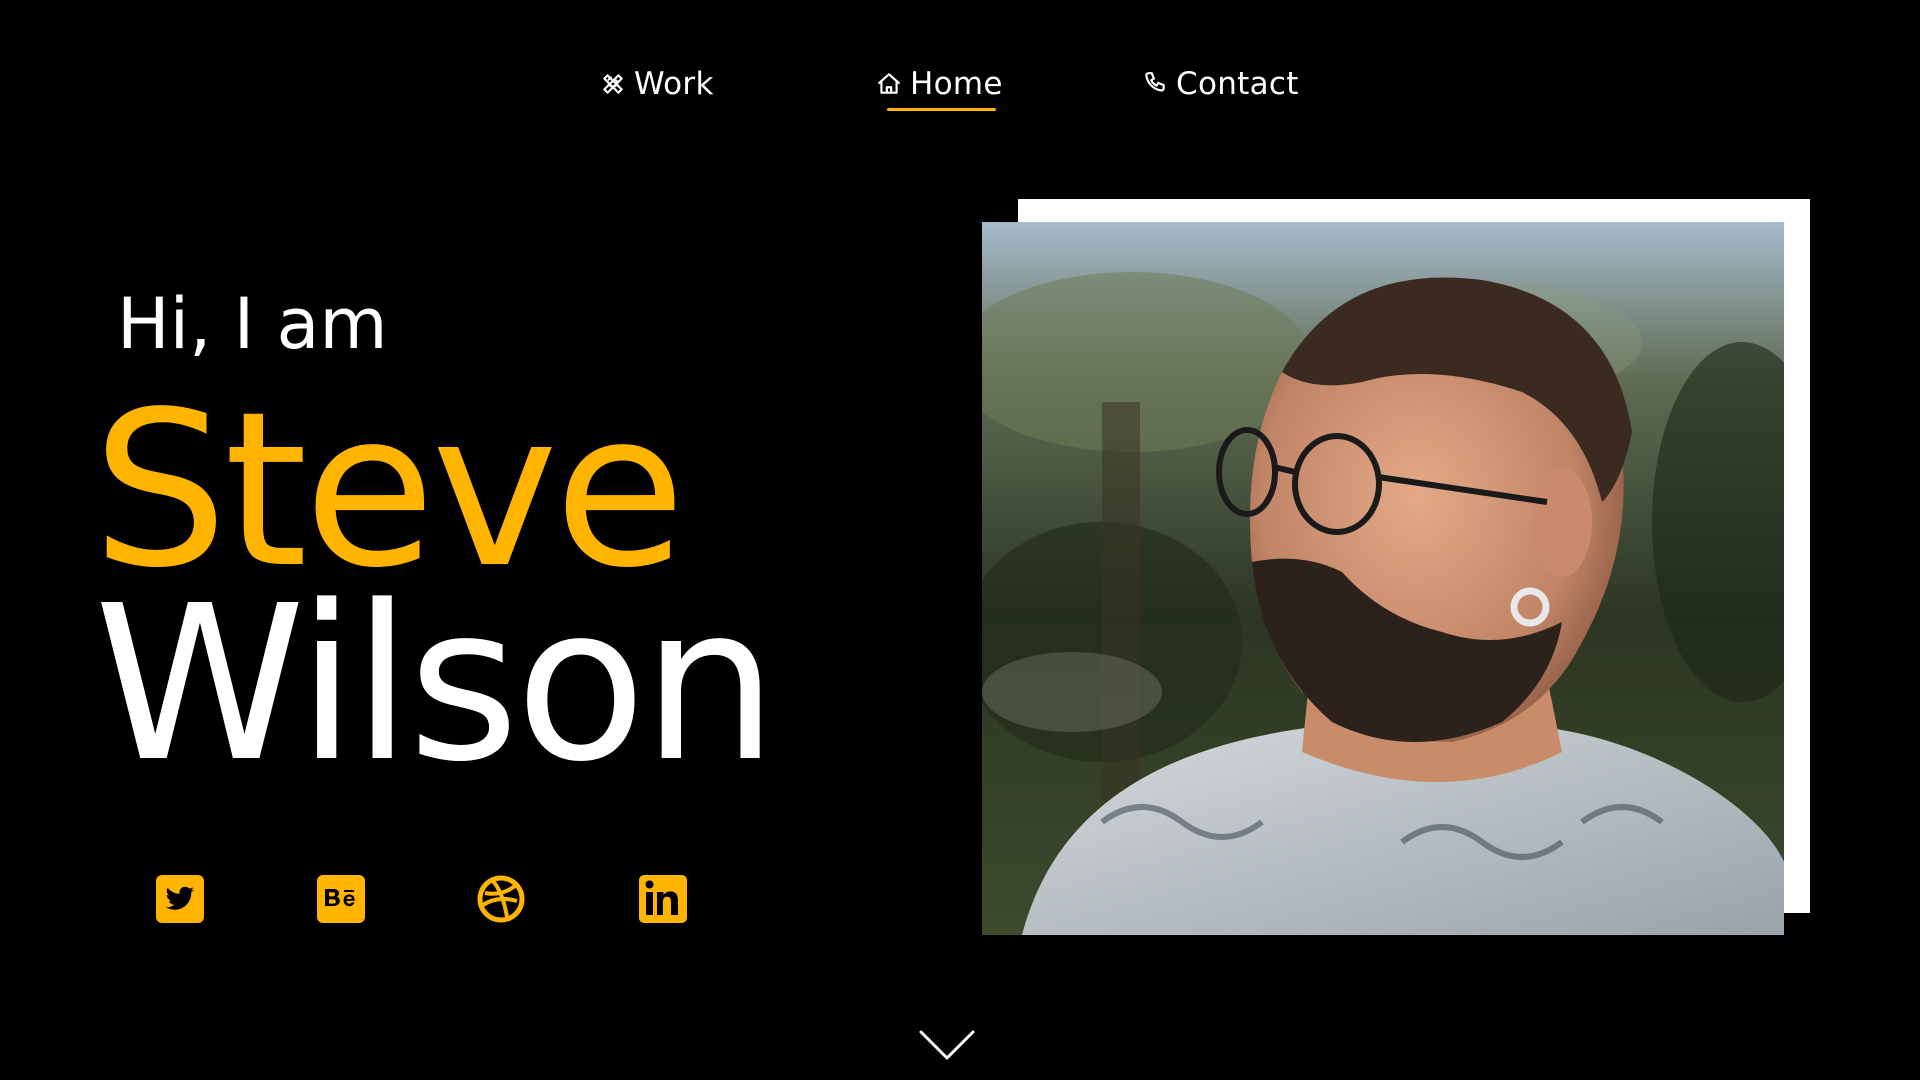 Image resolution: width=1920 pixels, height=1080 pixels. Describe the element at coordinates (889, 84) in the screenshot. I see `home-icon` at that location.